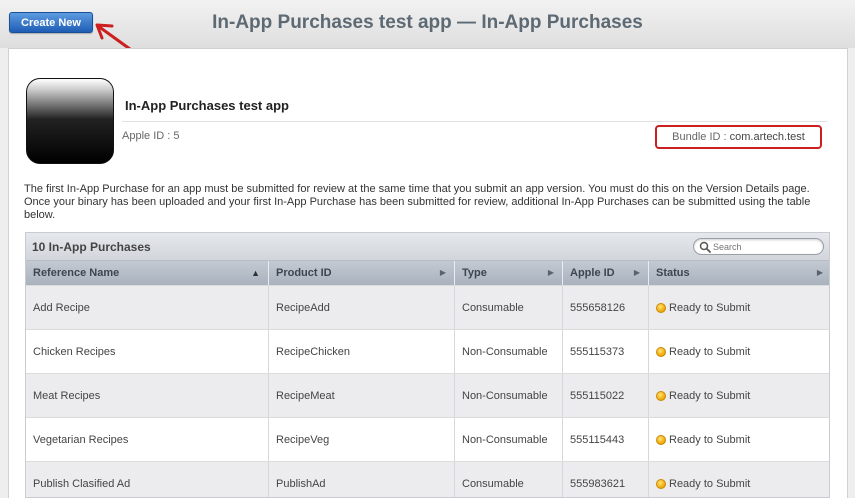 The width and height of the screenshot is (855, 498). I want to click on apple-id-line: Apple ID : 5, so click(151, 136).